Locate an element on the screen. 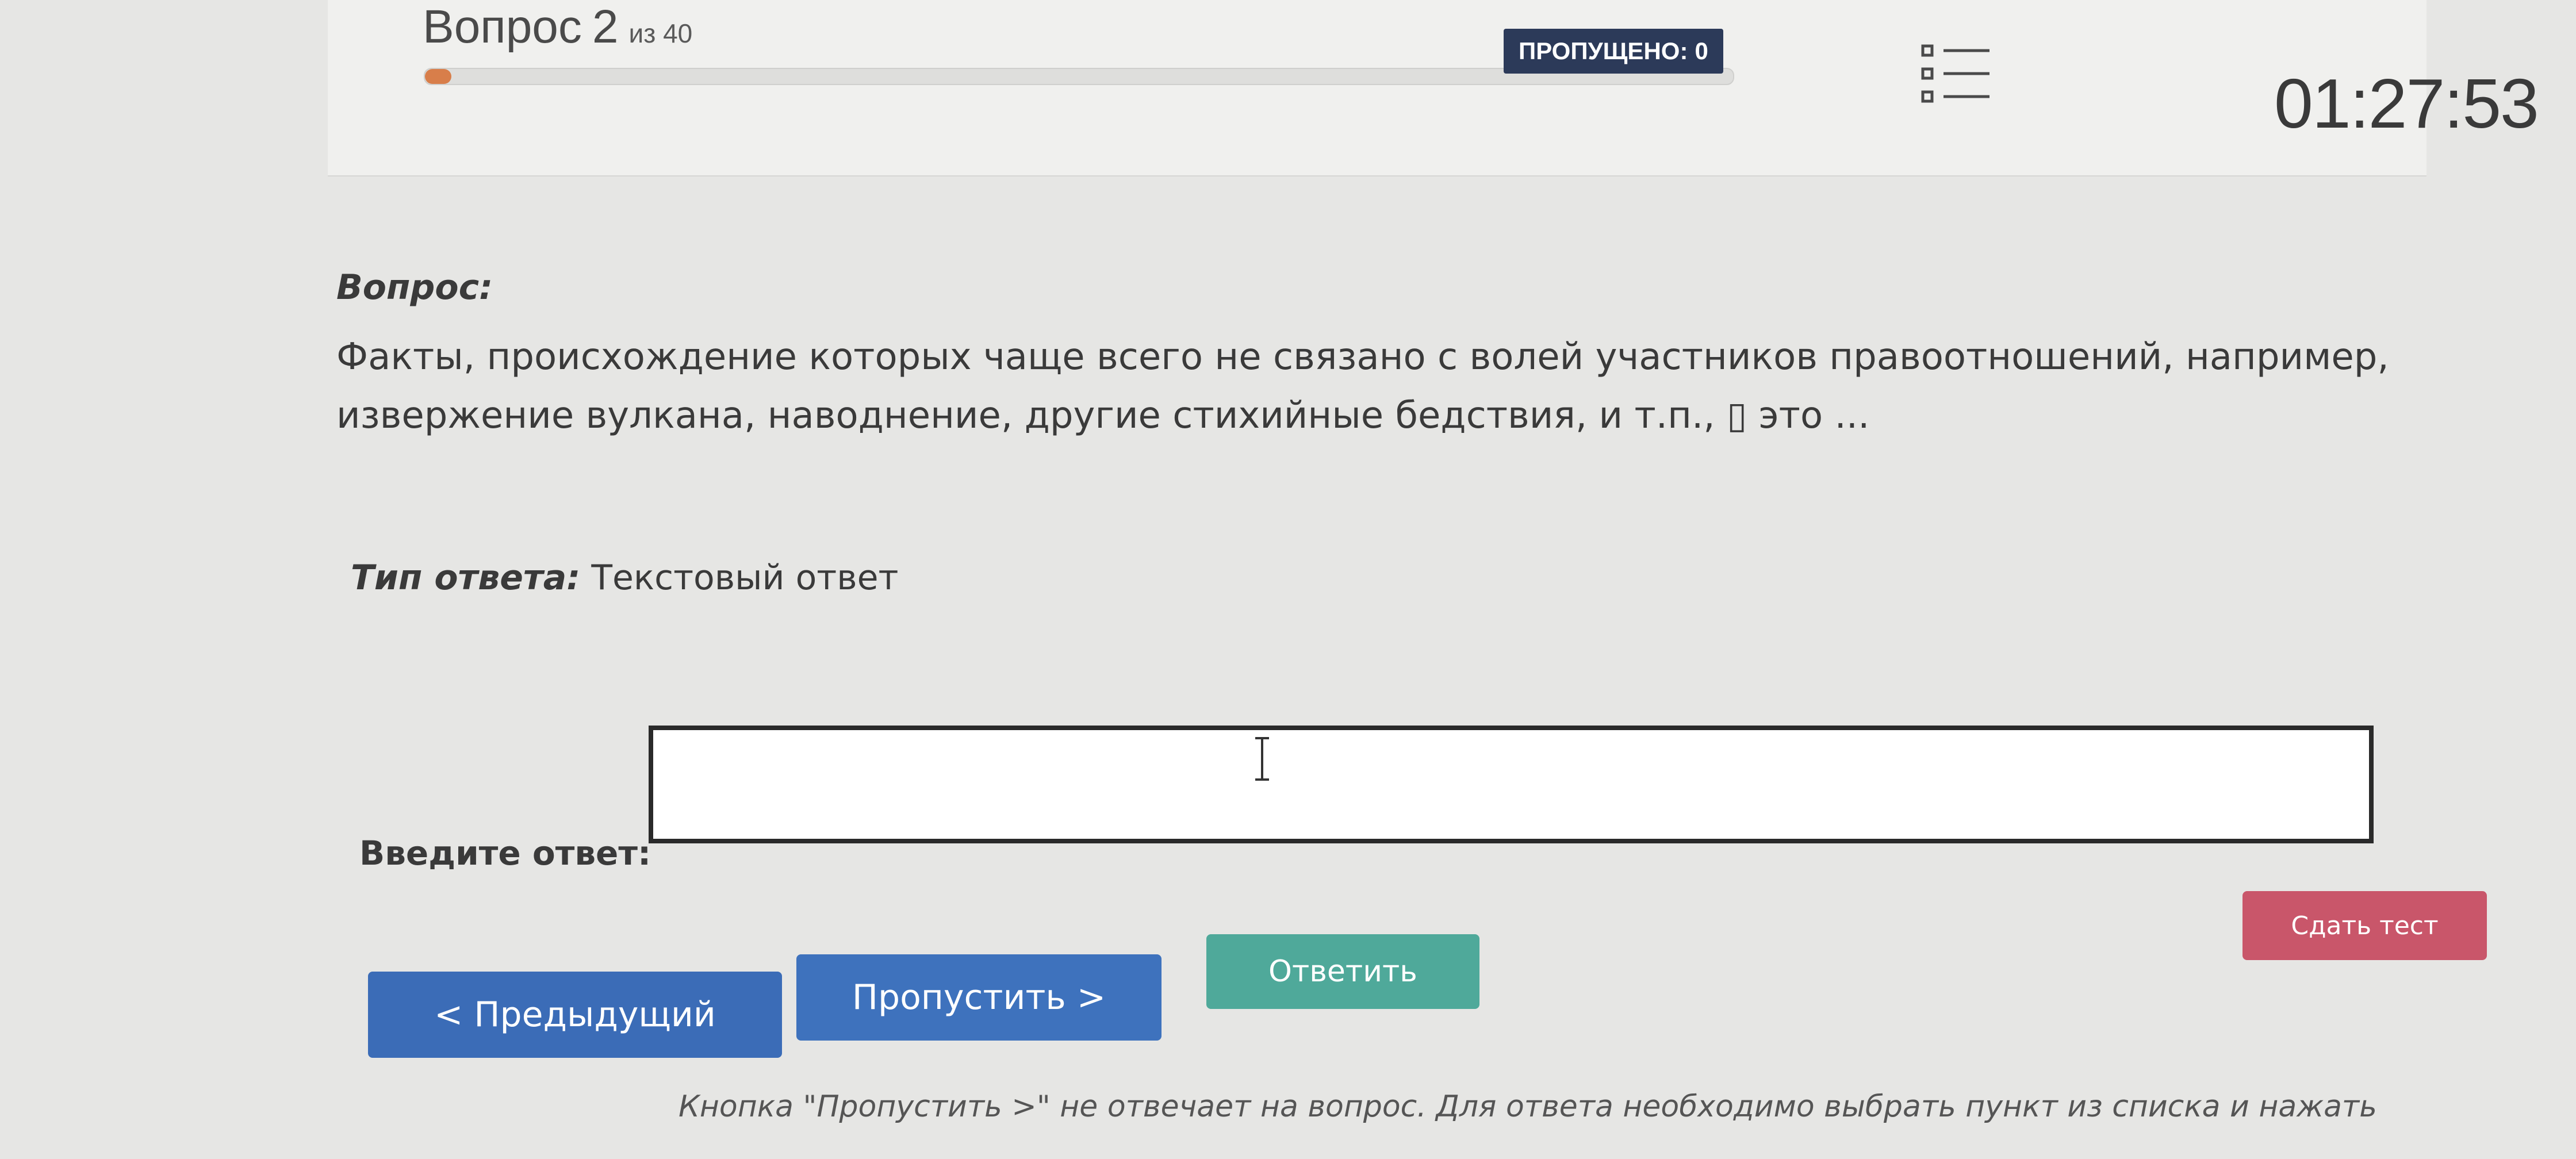  skip-button: Пропустить > is located at coordinates (979, 997).